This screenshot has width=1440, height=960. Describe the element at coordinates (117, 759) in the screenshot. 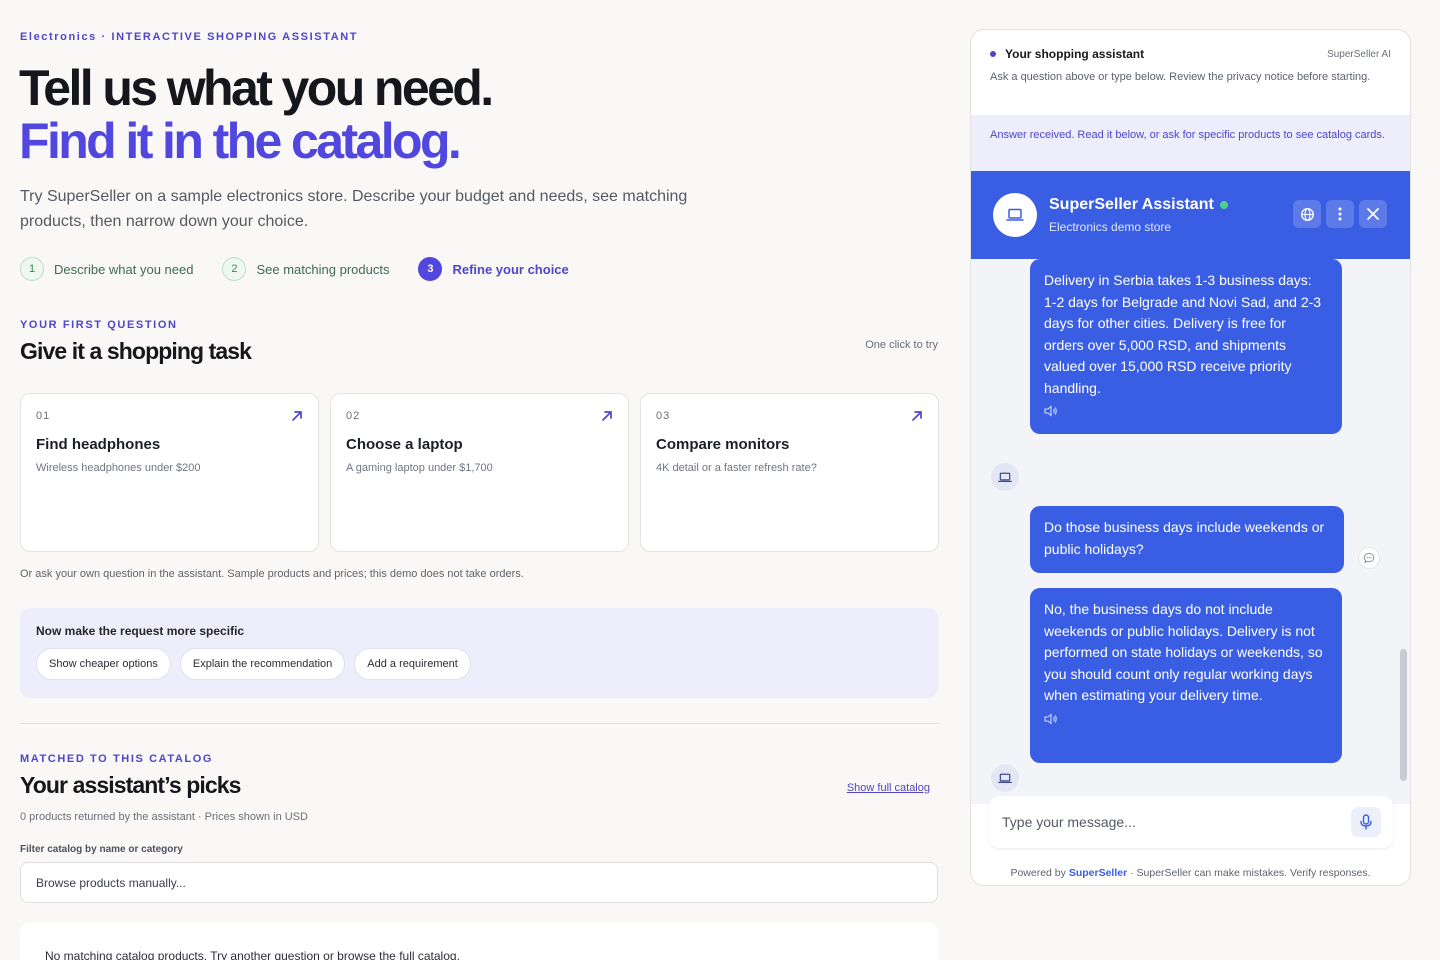

I see `picks-eyebrow: MATCHED TO THIS CATALOG` at that location.